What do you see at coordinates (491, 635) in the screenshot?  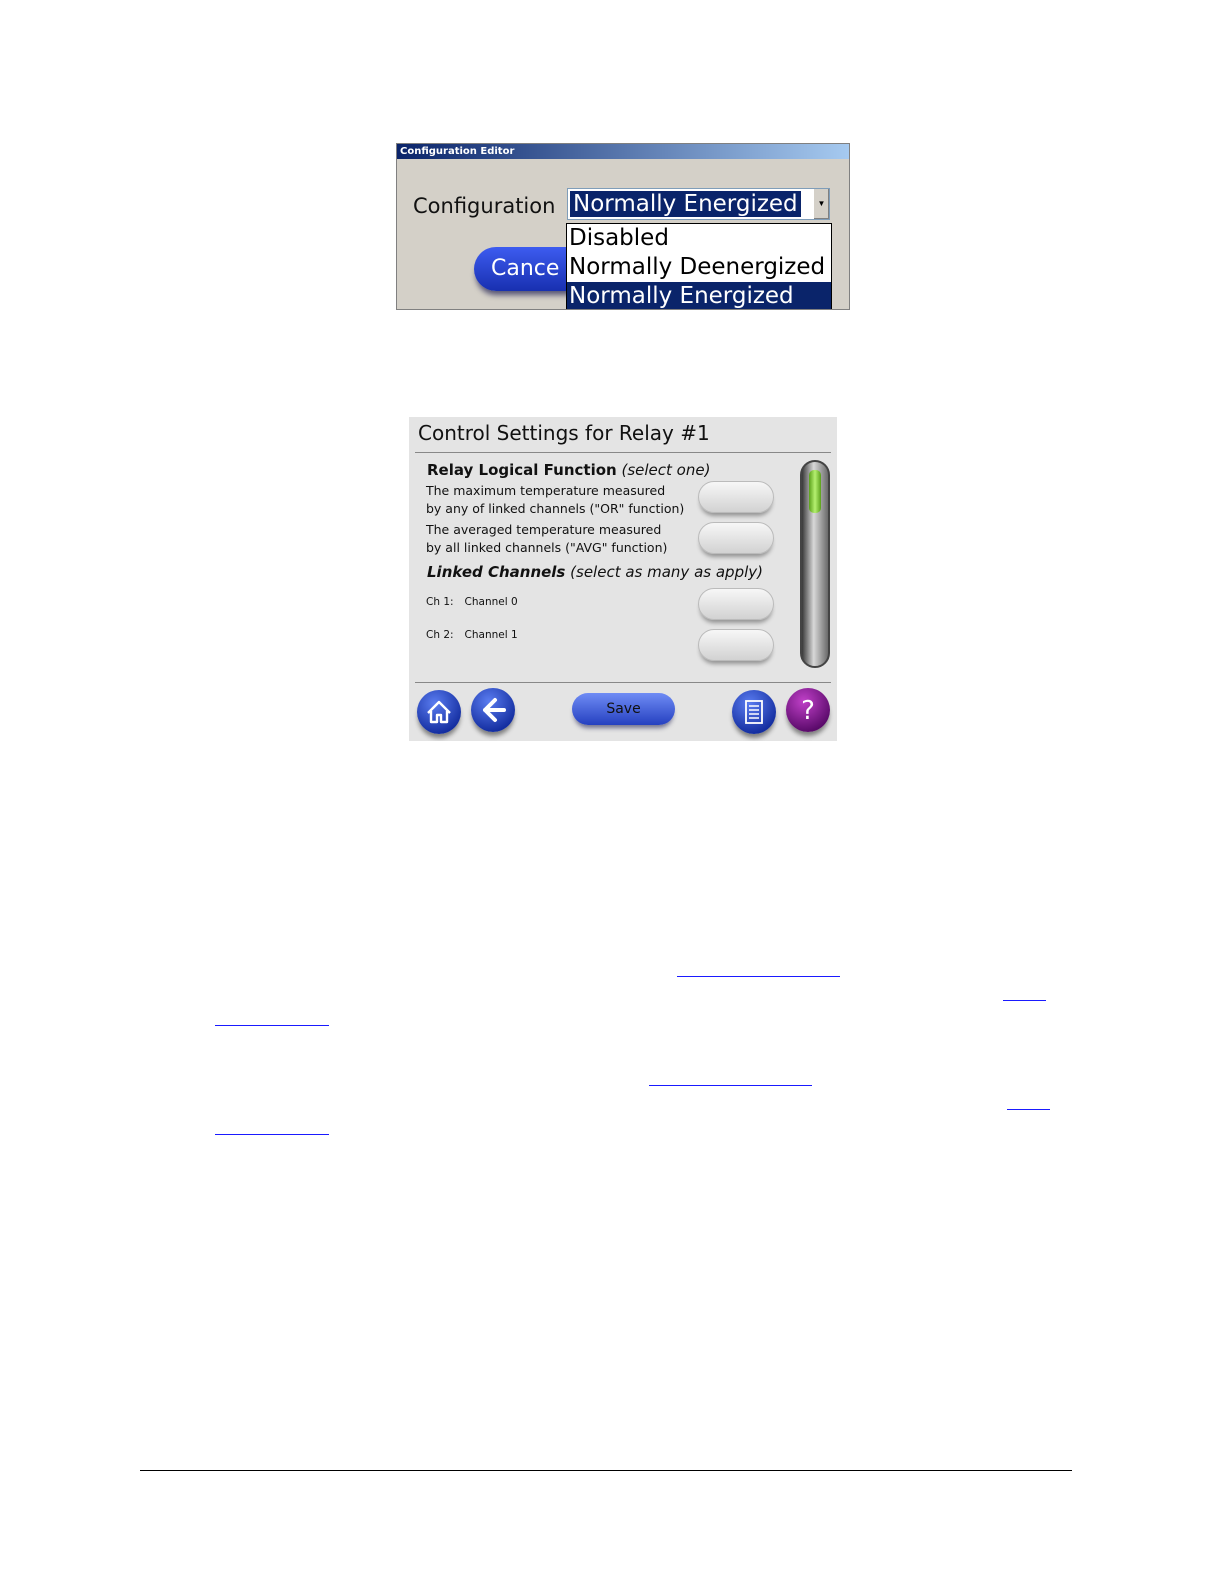 I see `channel-name: Channel 1` at bounding box center [491, 635].